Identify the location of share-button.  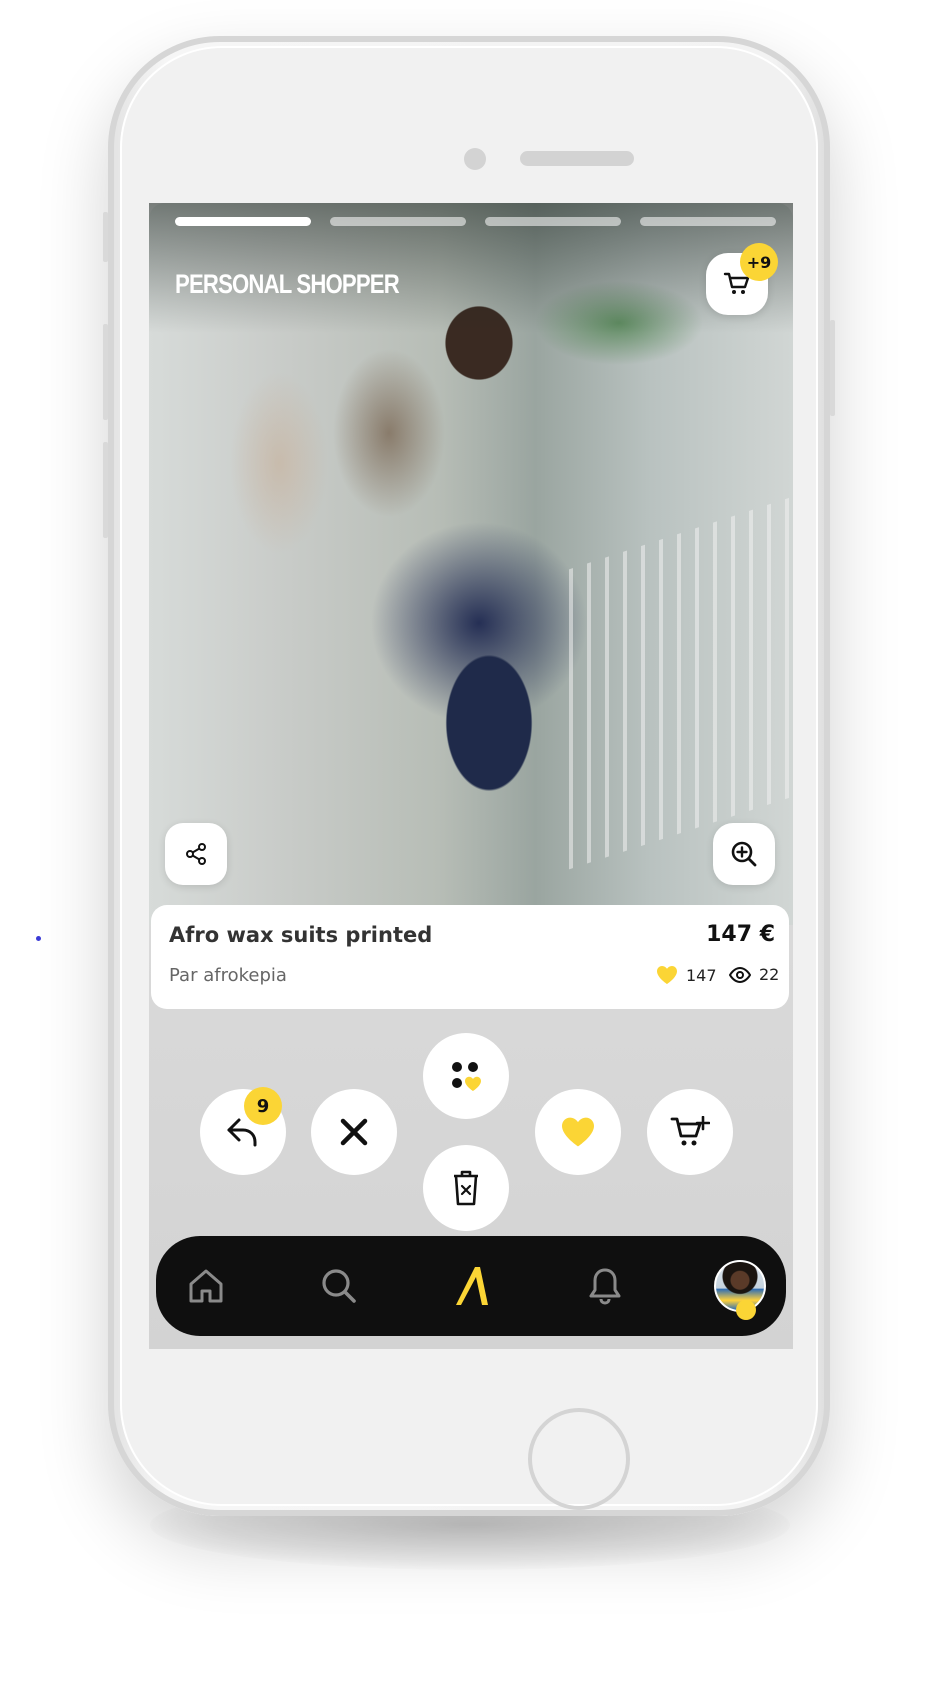
(196, 854).